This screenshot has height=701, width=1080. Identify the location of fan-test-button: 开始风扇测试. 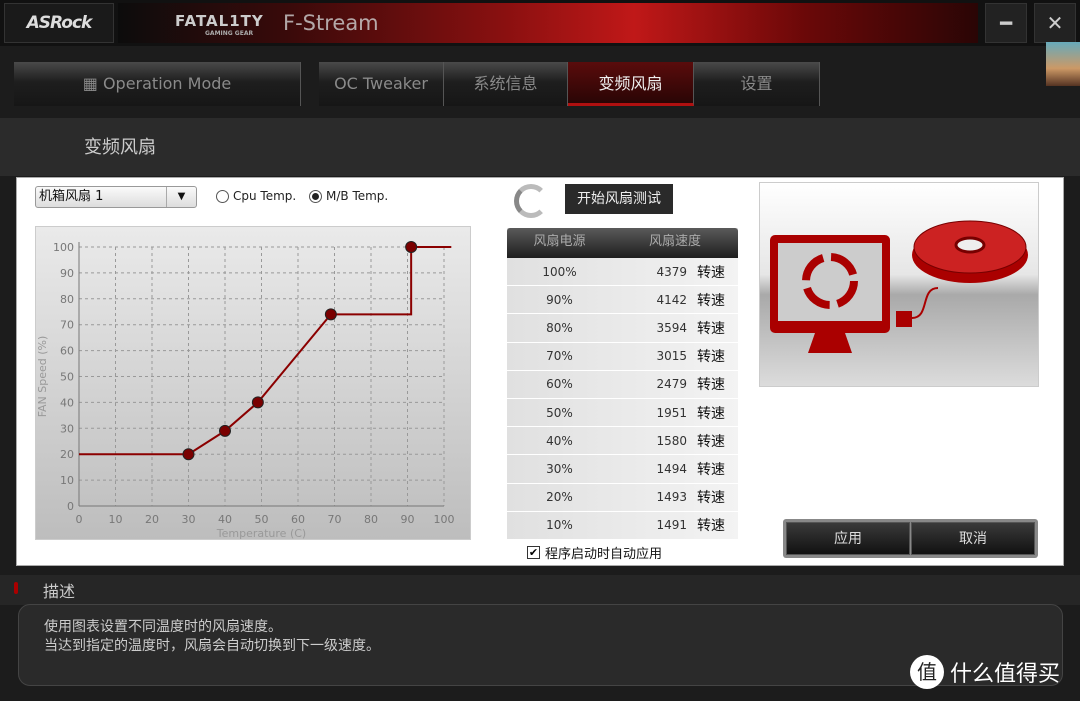
(619, 199).